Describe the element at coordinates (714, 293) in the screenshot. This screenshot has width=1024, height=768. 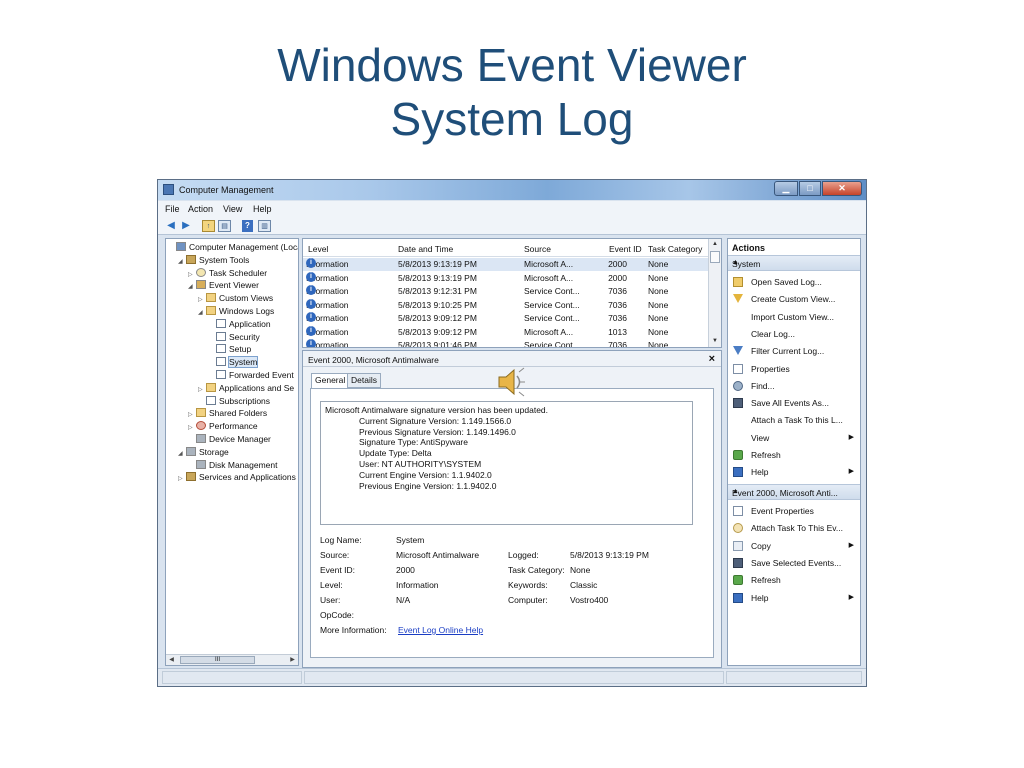
I see `event-list-scrollbar: ▲ ▼` at that location.